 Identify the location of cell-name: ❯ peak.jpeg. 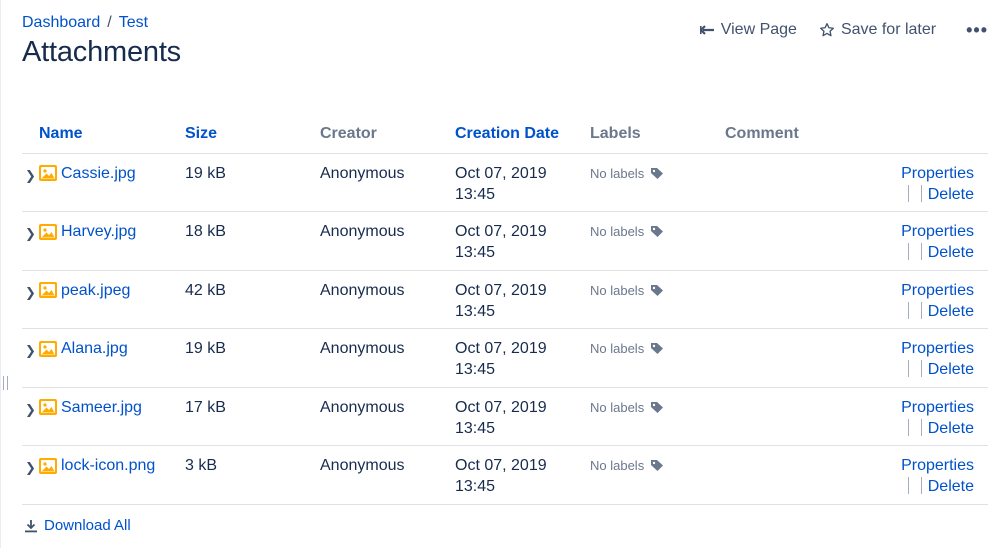
(103, 299).